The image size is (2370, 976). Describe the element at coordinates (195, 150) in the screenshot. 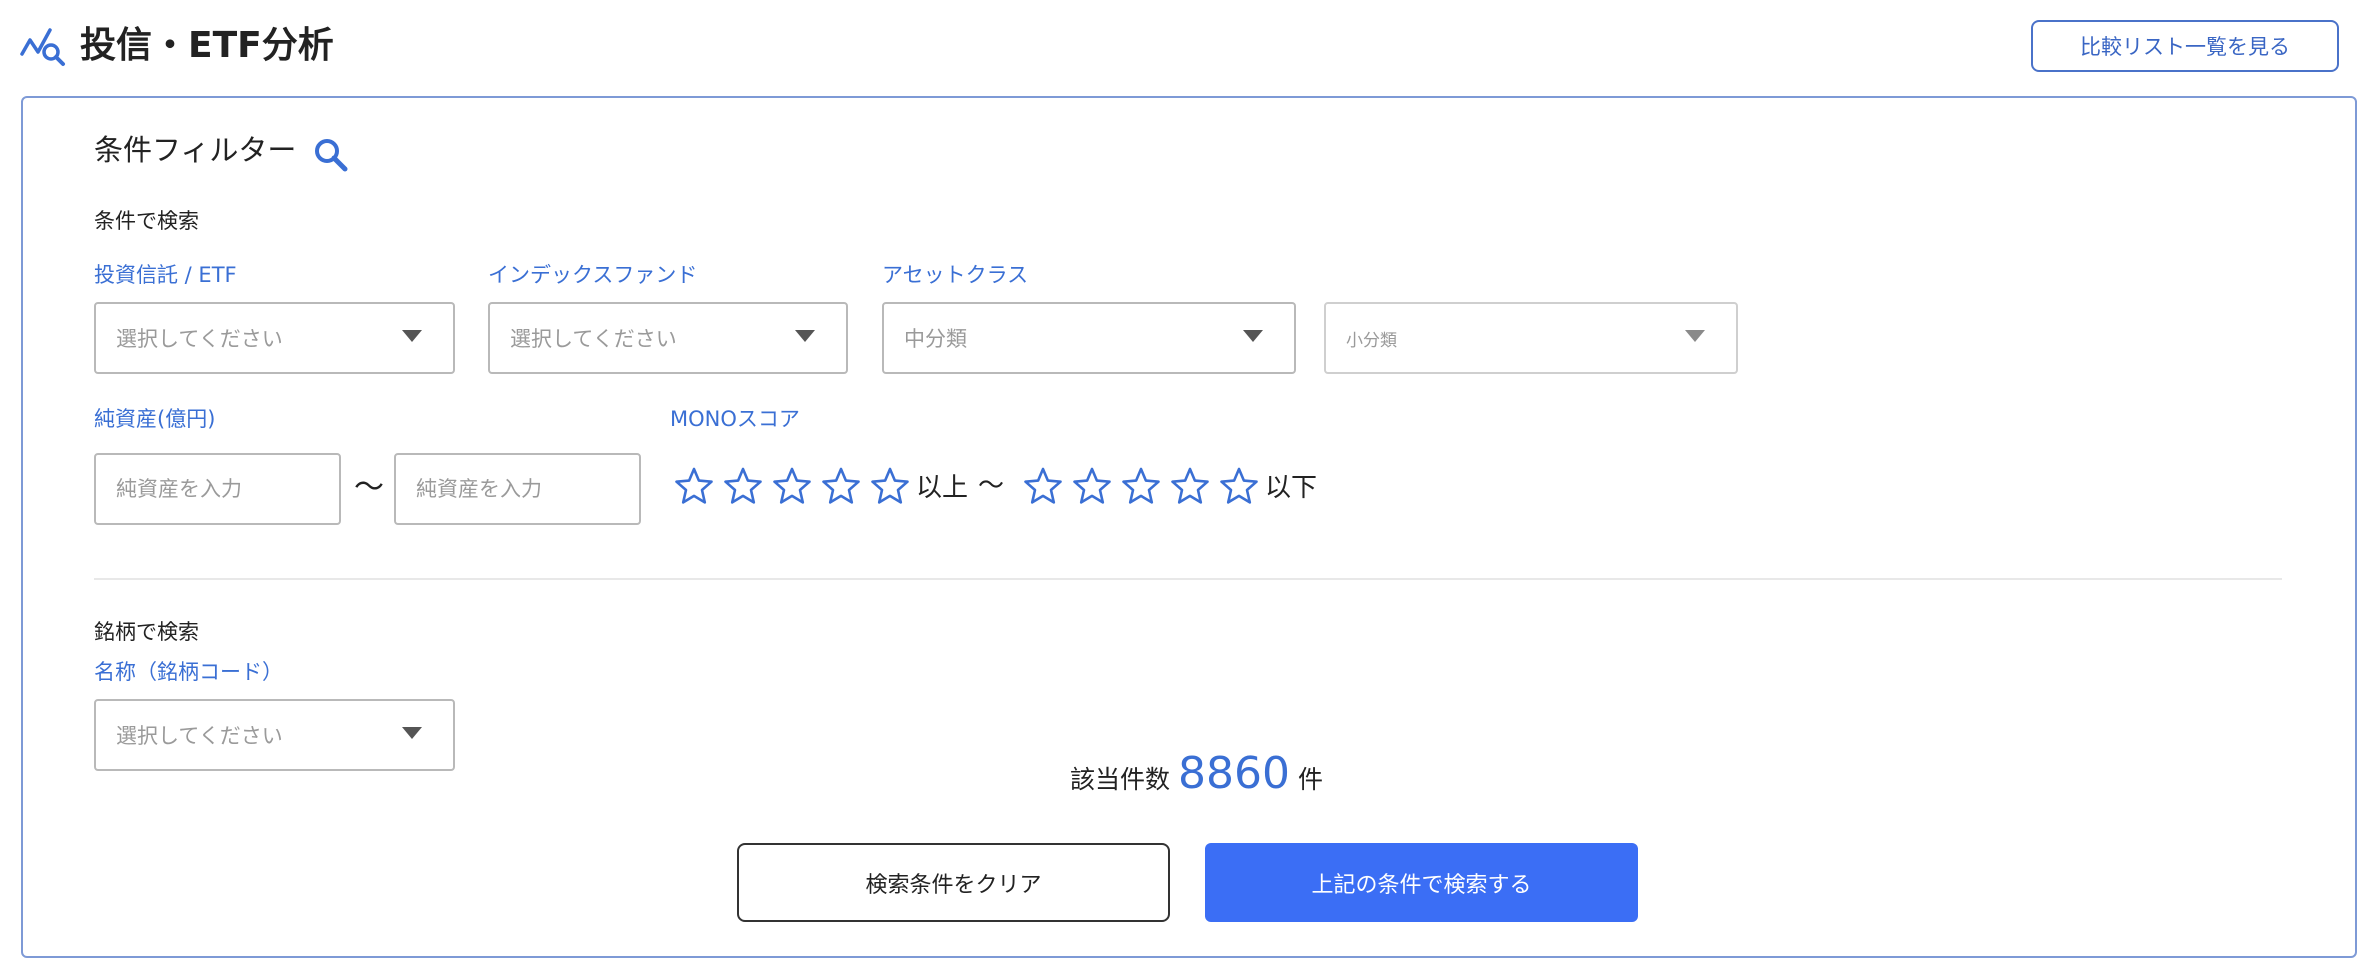

I see `filter-title: 条件フィルター` at that location.